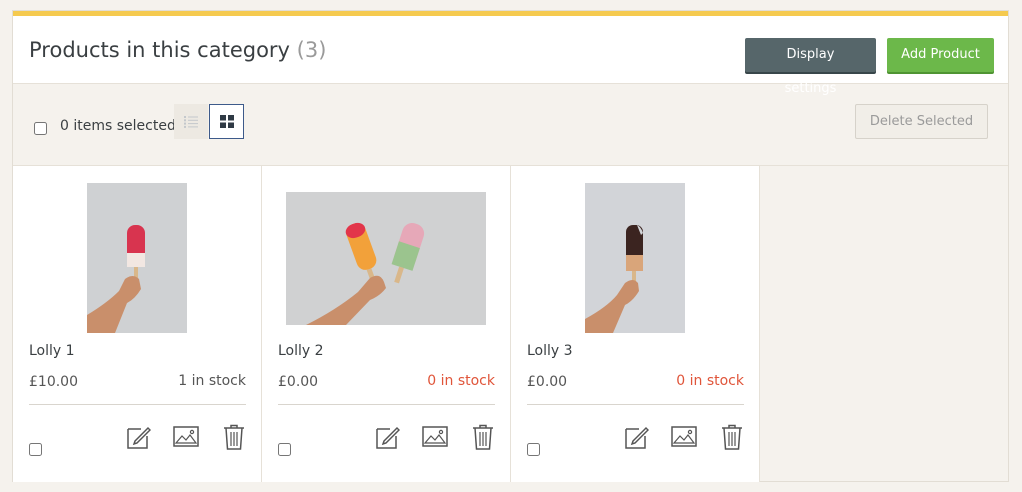 The height and width of the screenshot is (492, 1022). What do you see at coordinates (810, 67) in the screenshot?
I see `display-settings-button: Display settings` at bounding box center [810, 67].